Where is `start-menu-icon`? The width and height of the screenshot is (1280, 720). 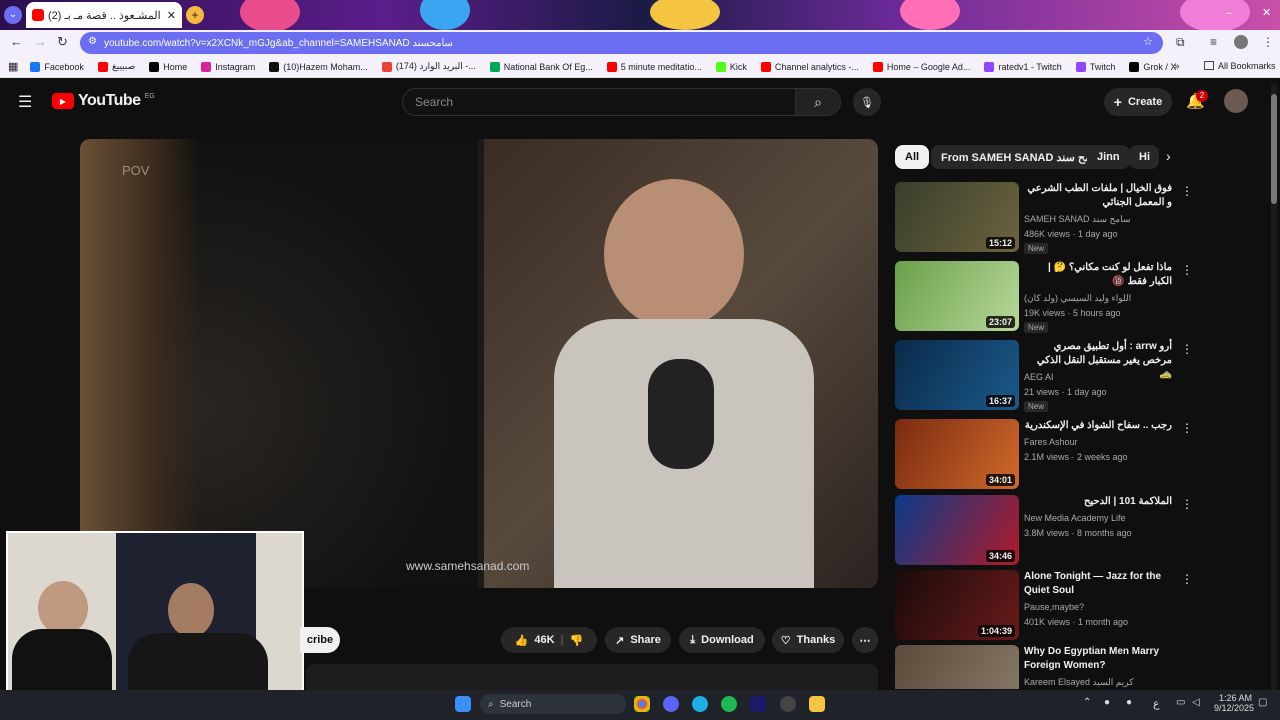
start-menu-icon is located at coordinates (463, 704).